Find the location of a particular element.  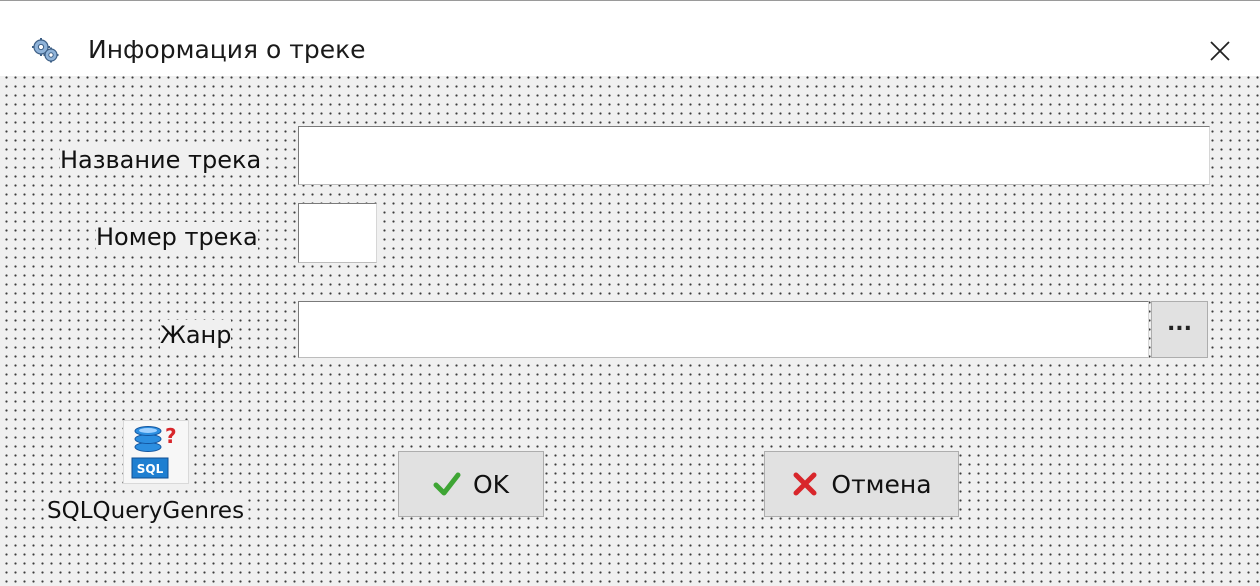

close-icon is located at coordinates (1220, 51).